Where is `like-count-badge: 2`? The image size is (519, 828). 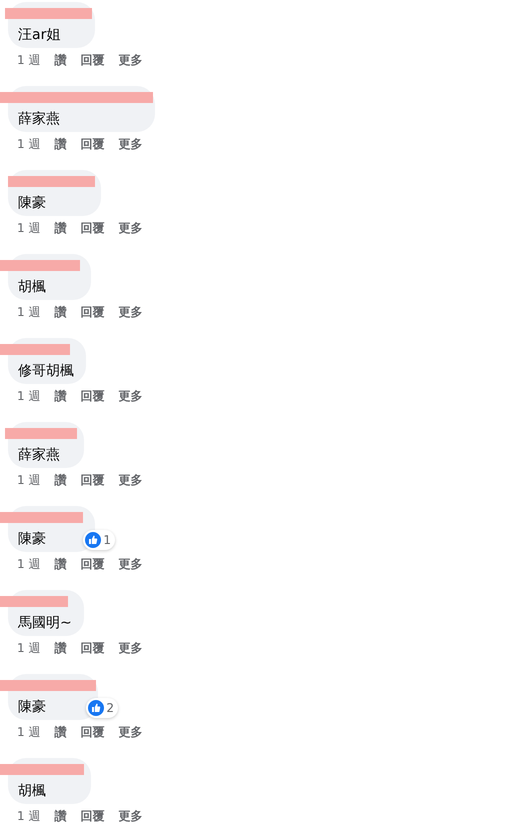 like-count-badge: 2 is located at coordinates (102, 708).